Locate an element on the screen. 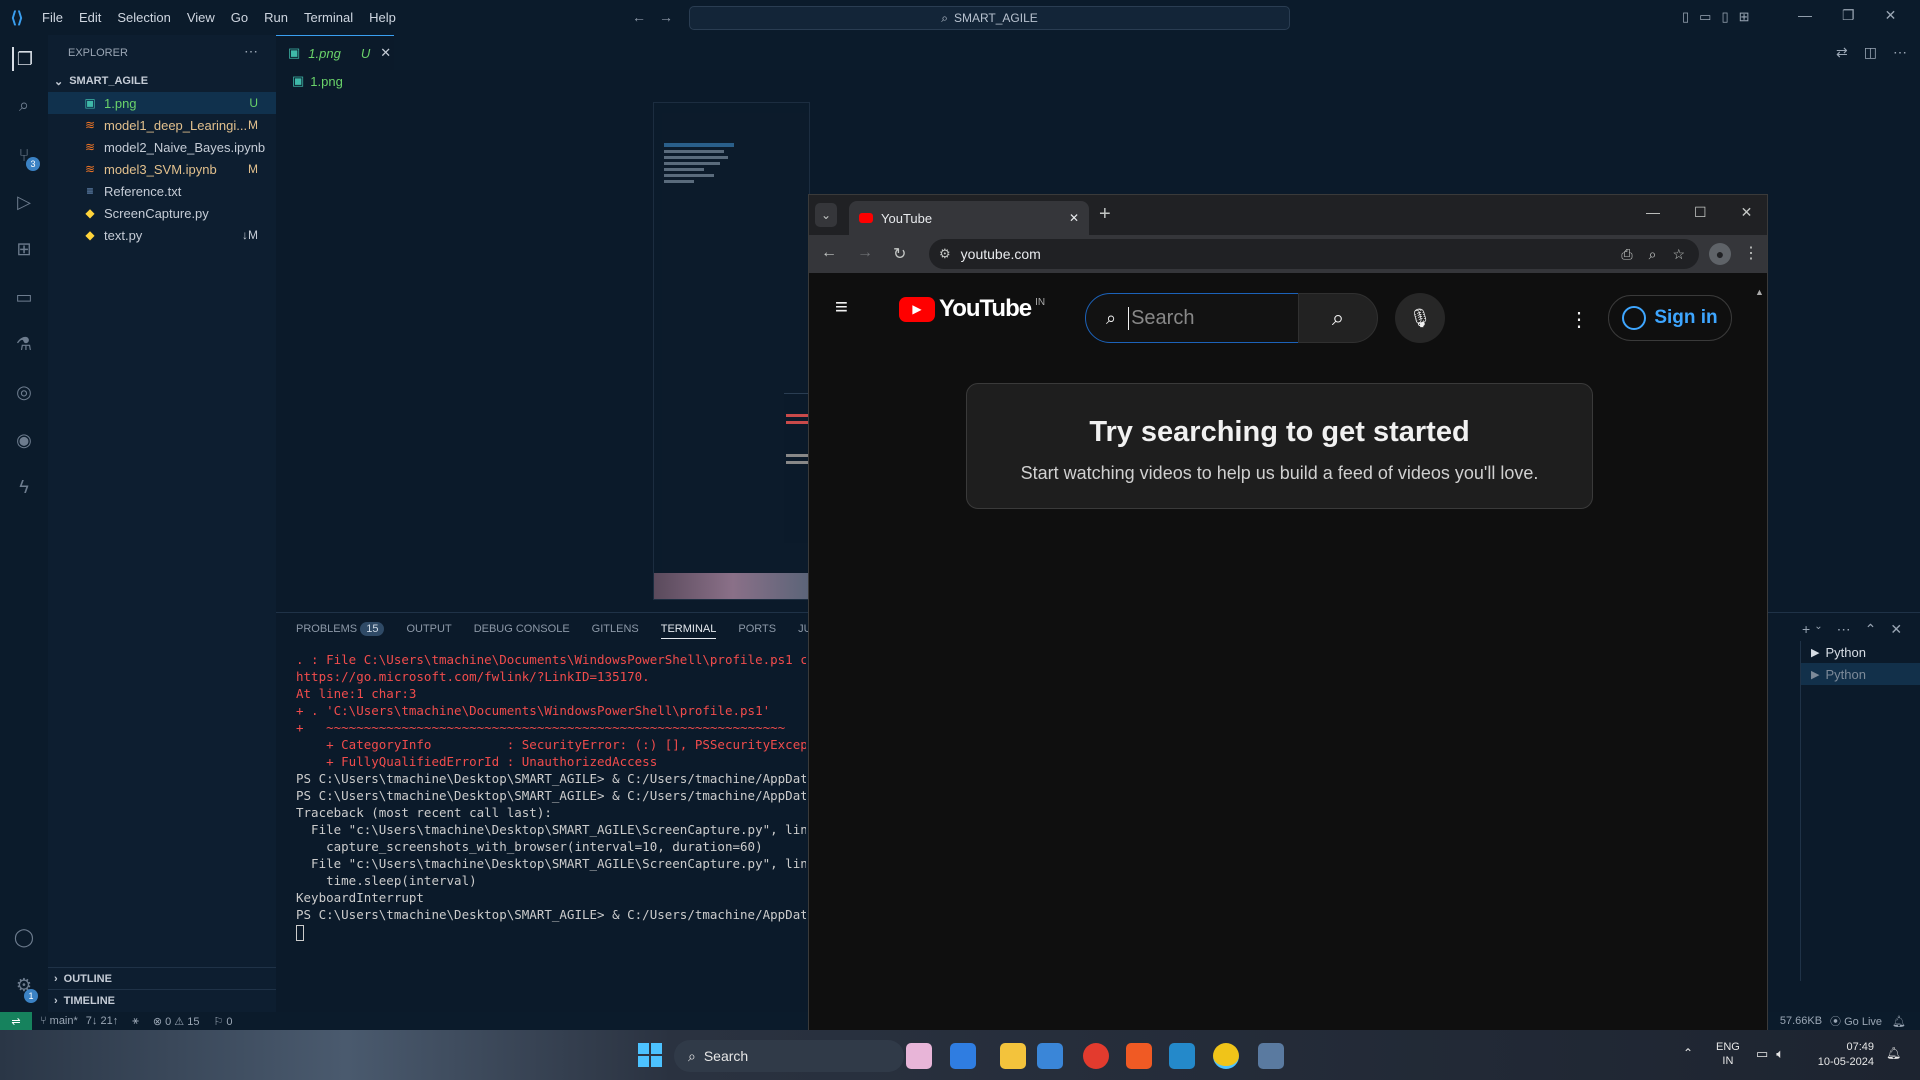  file-row-reference: ≡ Reference.txt is located at coordinates (162, 191).